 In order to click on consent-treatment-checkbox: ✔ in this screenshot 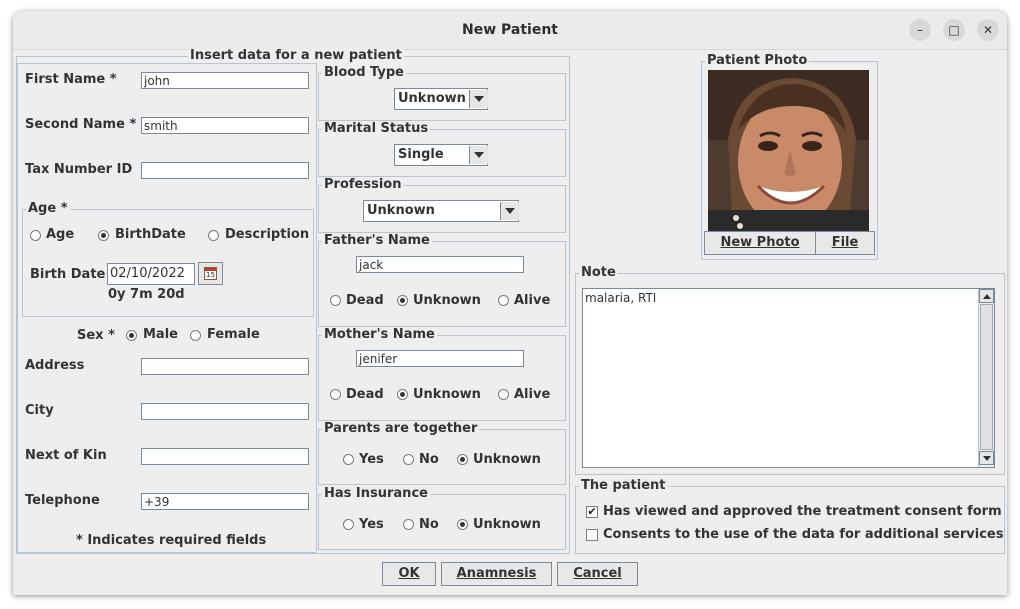, I will do `click(592, 512)`.